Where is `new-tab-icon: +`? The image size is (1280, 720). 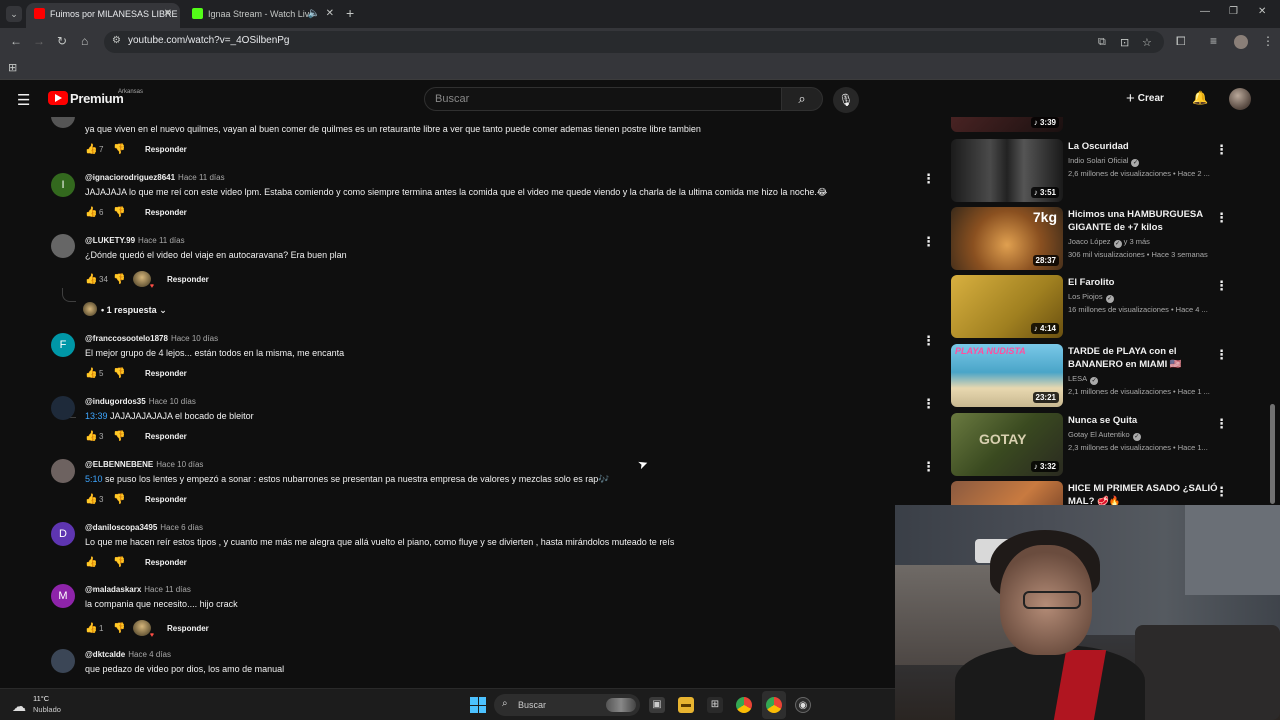 new-tab-icon: + is located at coordinates (350, 13).